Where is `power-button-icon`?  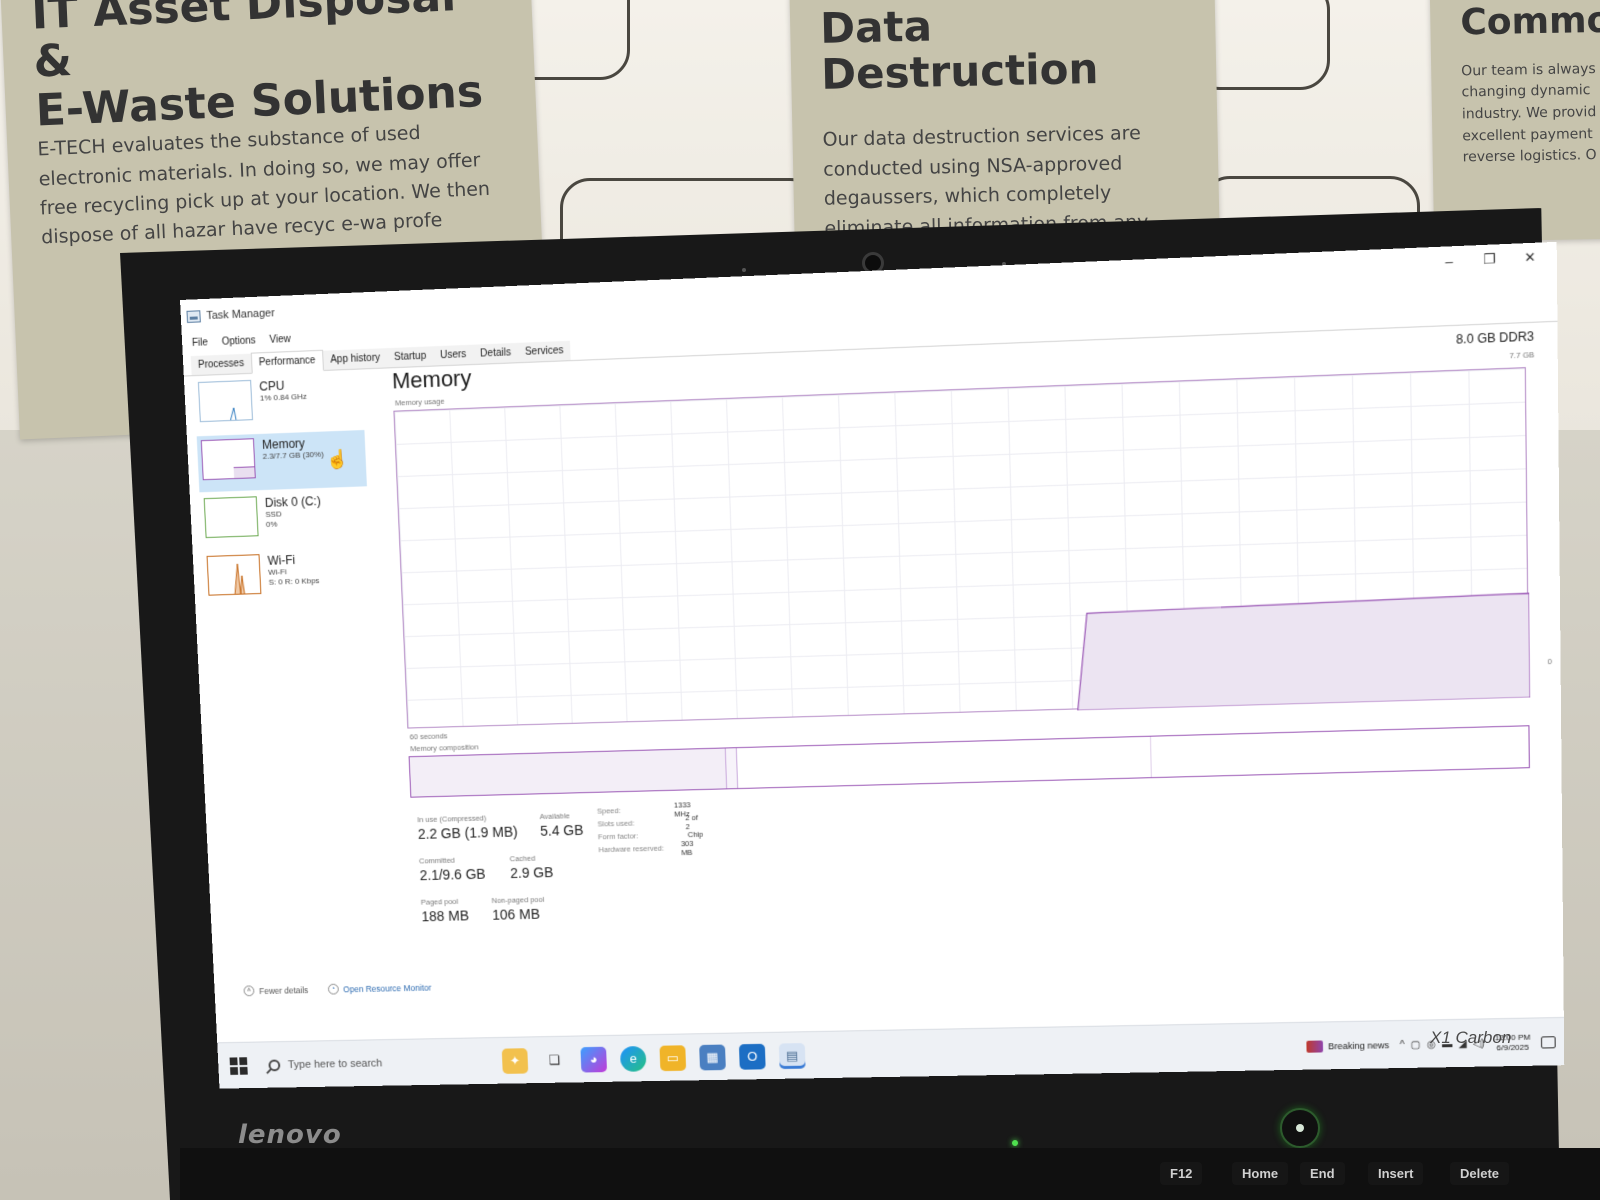
power-button-icon is located at coordinates (1300, 1128).